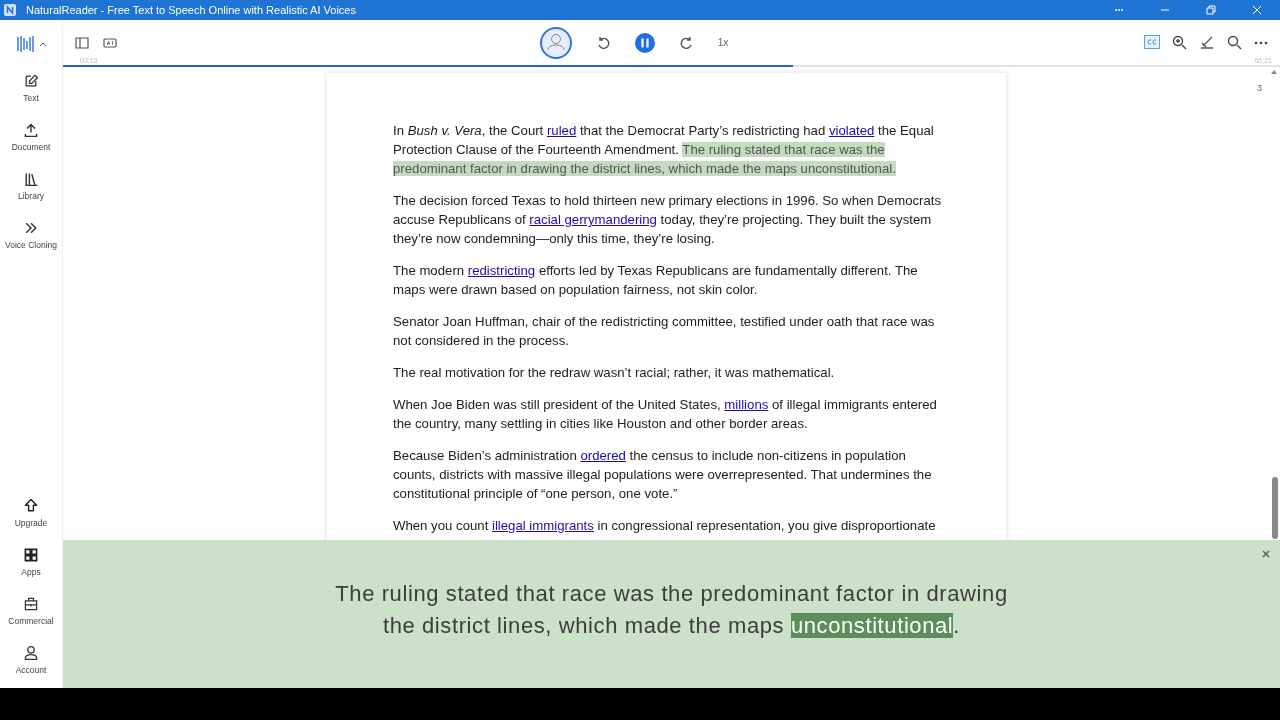 This screenshot has height=720, width=1280. Describe the element at coordinates (42, 43) in the screenshot. I see `caret-icon` at that location.